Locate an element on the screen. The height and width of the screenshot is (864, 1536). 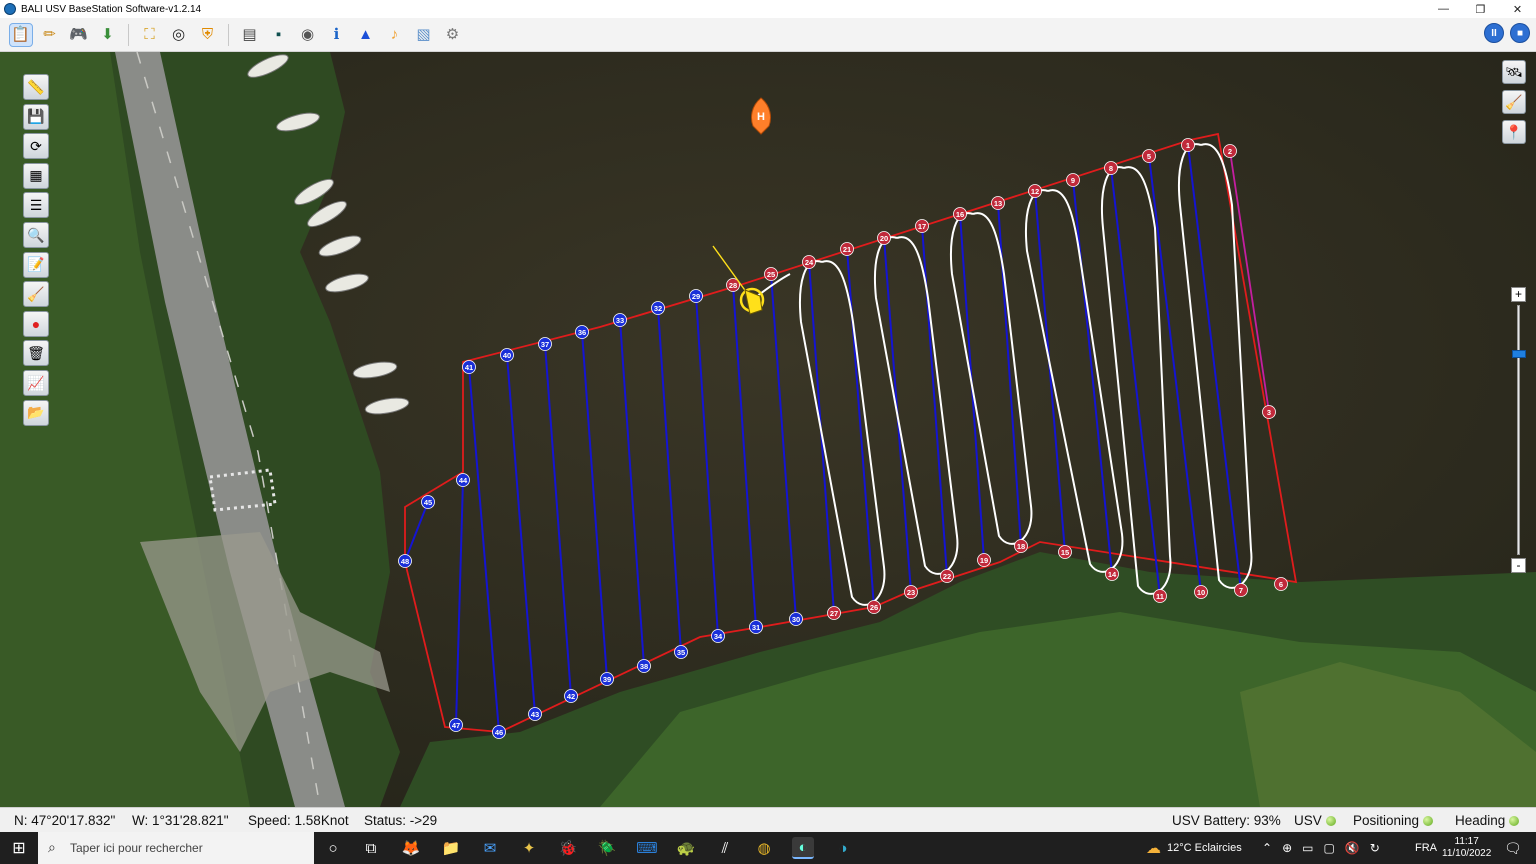
zoom-track is located at coordinates (1518, 430).